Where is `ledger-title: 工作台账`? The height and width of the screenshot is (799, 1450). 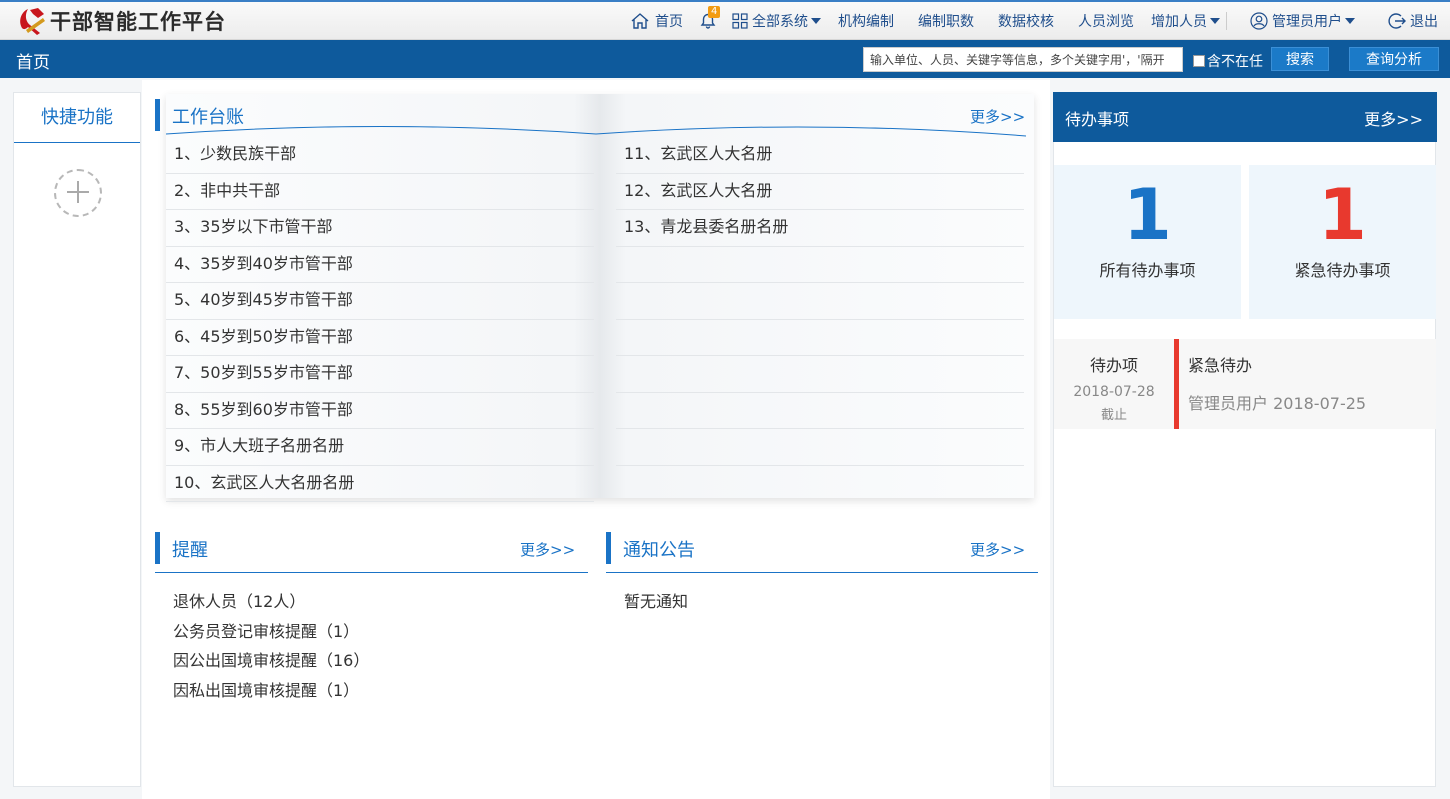
ledger-title: 工作台账 is located at coordinates (208, 117).